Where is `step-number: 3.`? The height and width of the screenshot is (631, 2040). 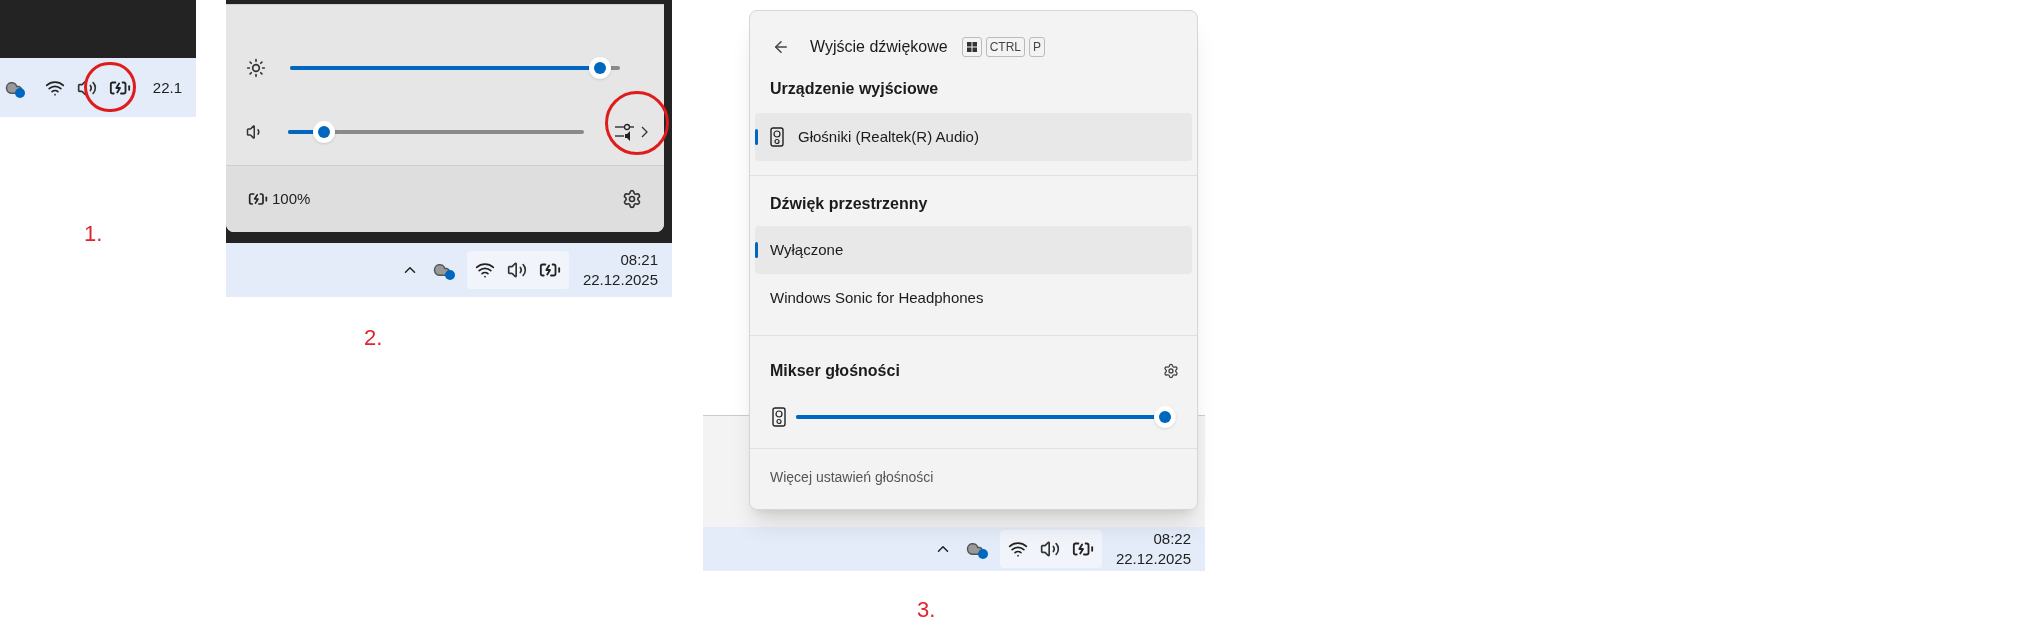 step-number: 3. is located at coordinates (927, 610).